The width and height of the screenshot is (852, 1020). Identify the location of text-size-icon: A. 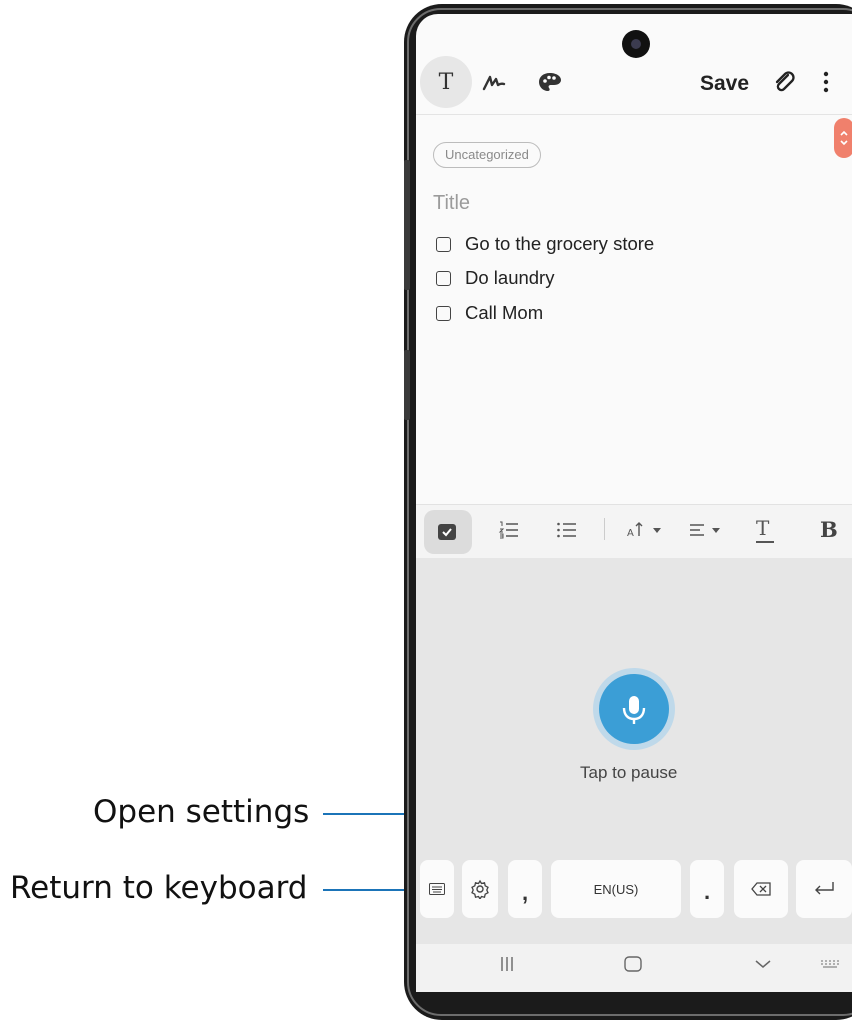
(646, 532).